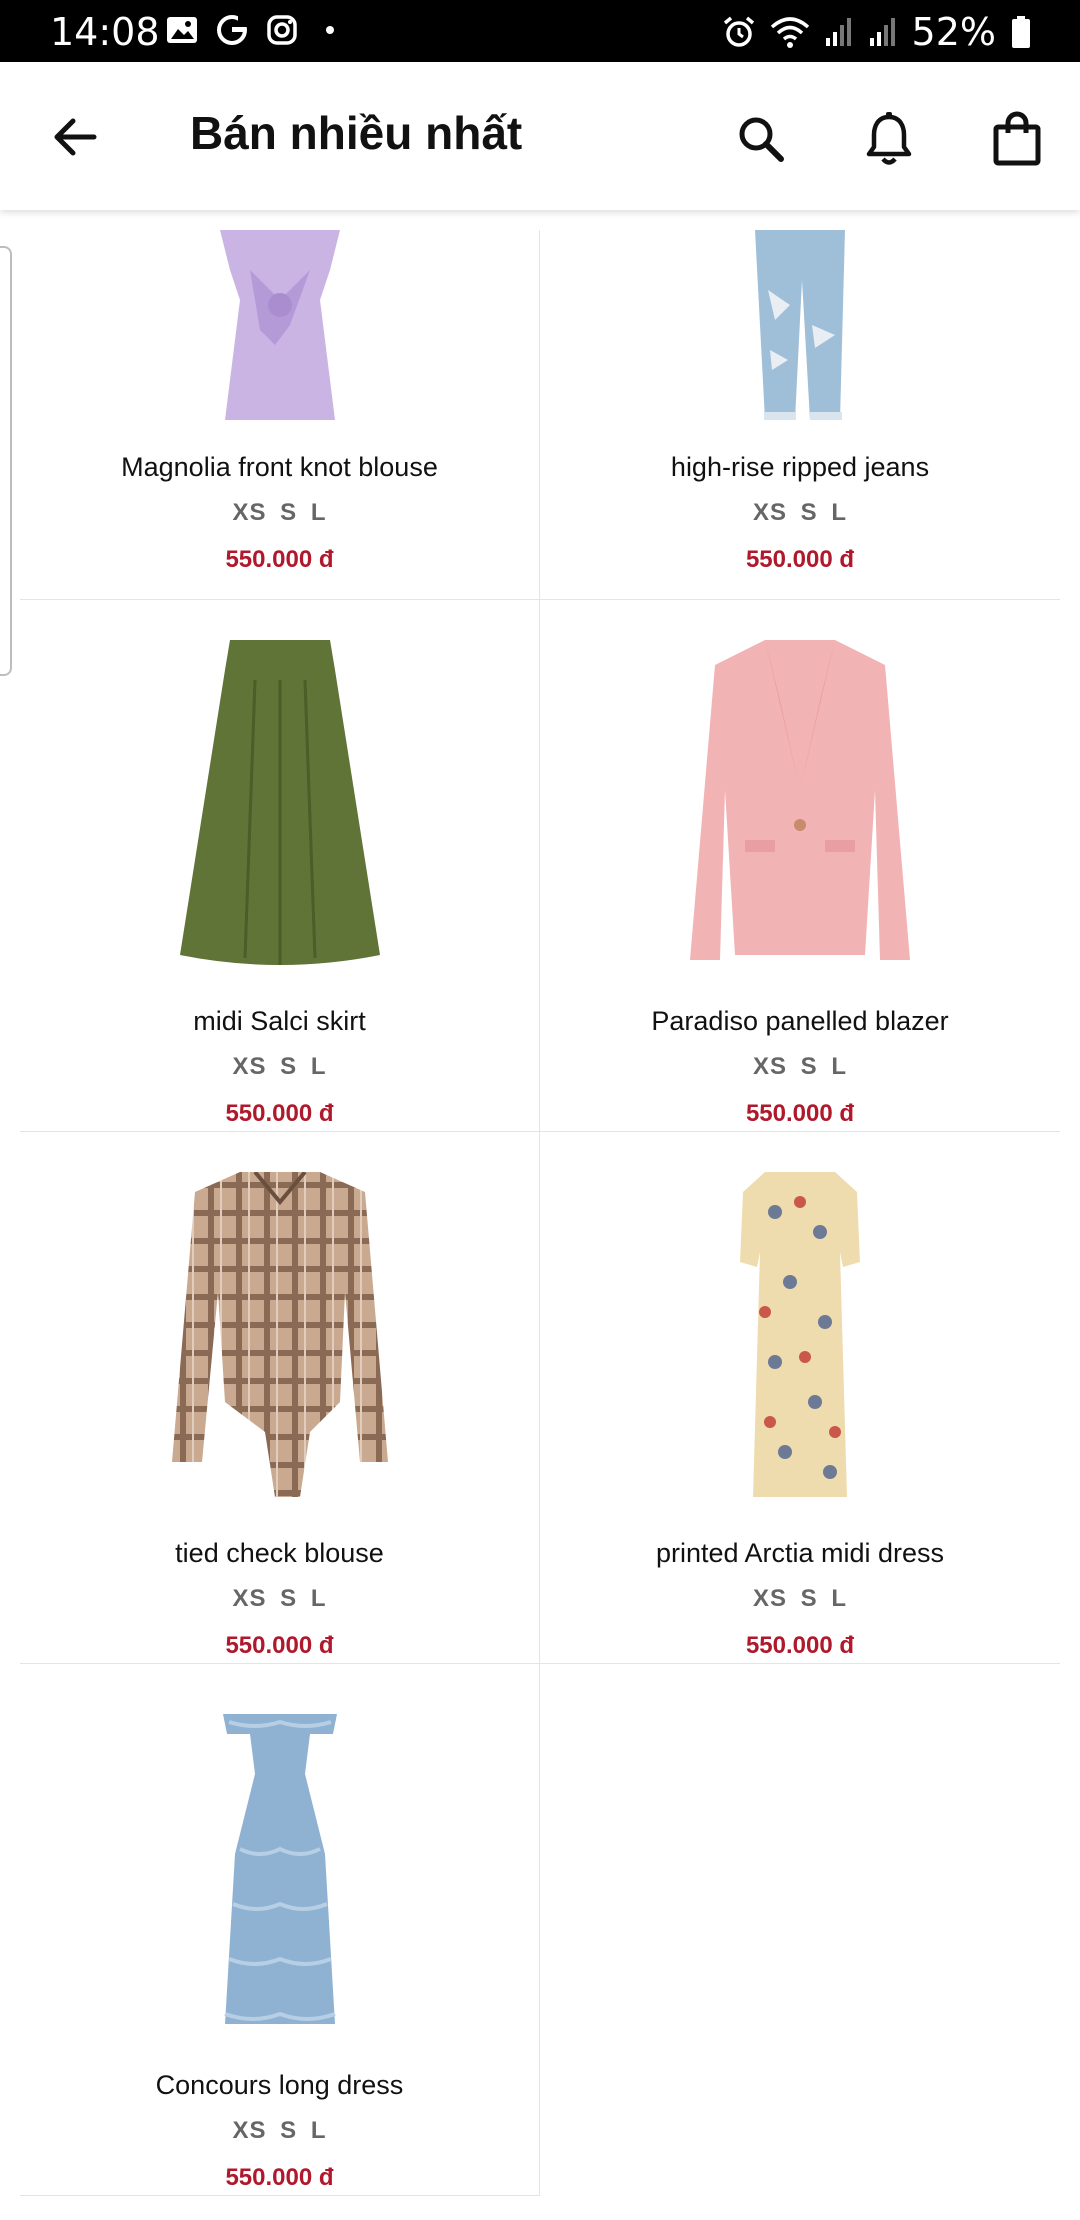 The height and width of the screenshot is (2220, 1080). Describe the element at coordinates (838, 32) in the screenshot. I see `signal-icon` at that location.